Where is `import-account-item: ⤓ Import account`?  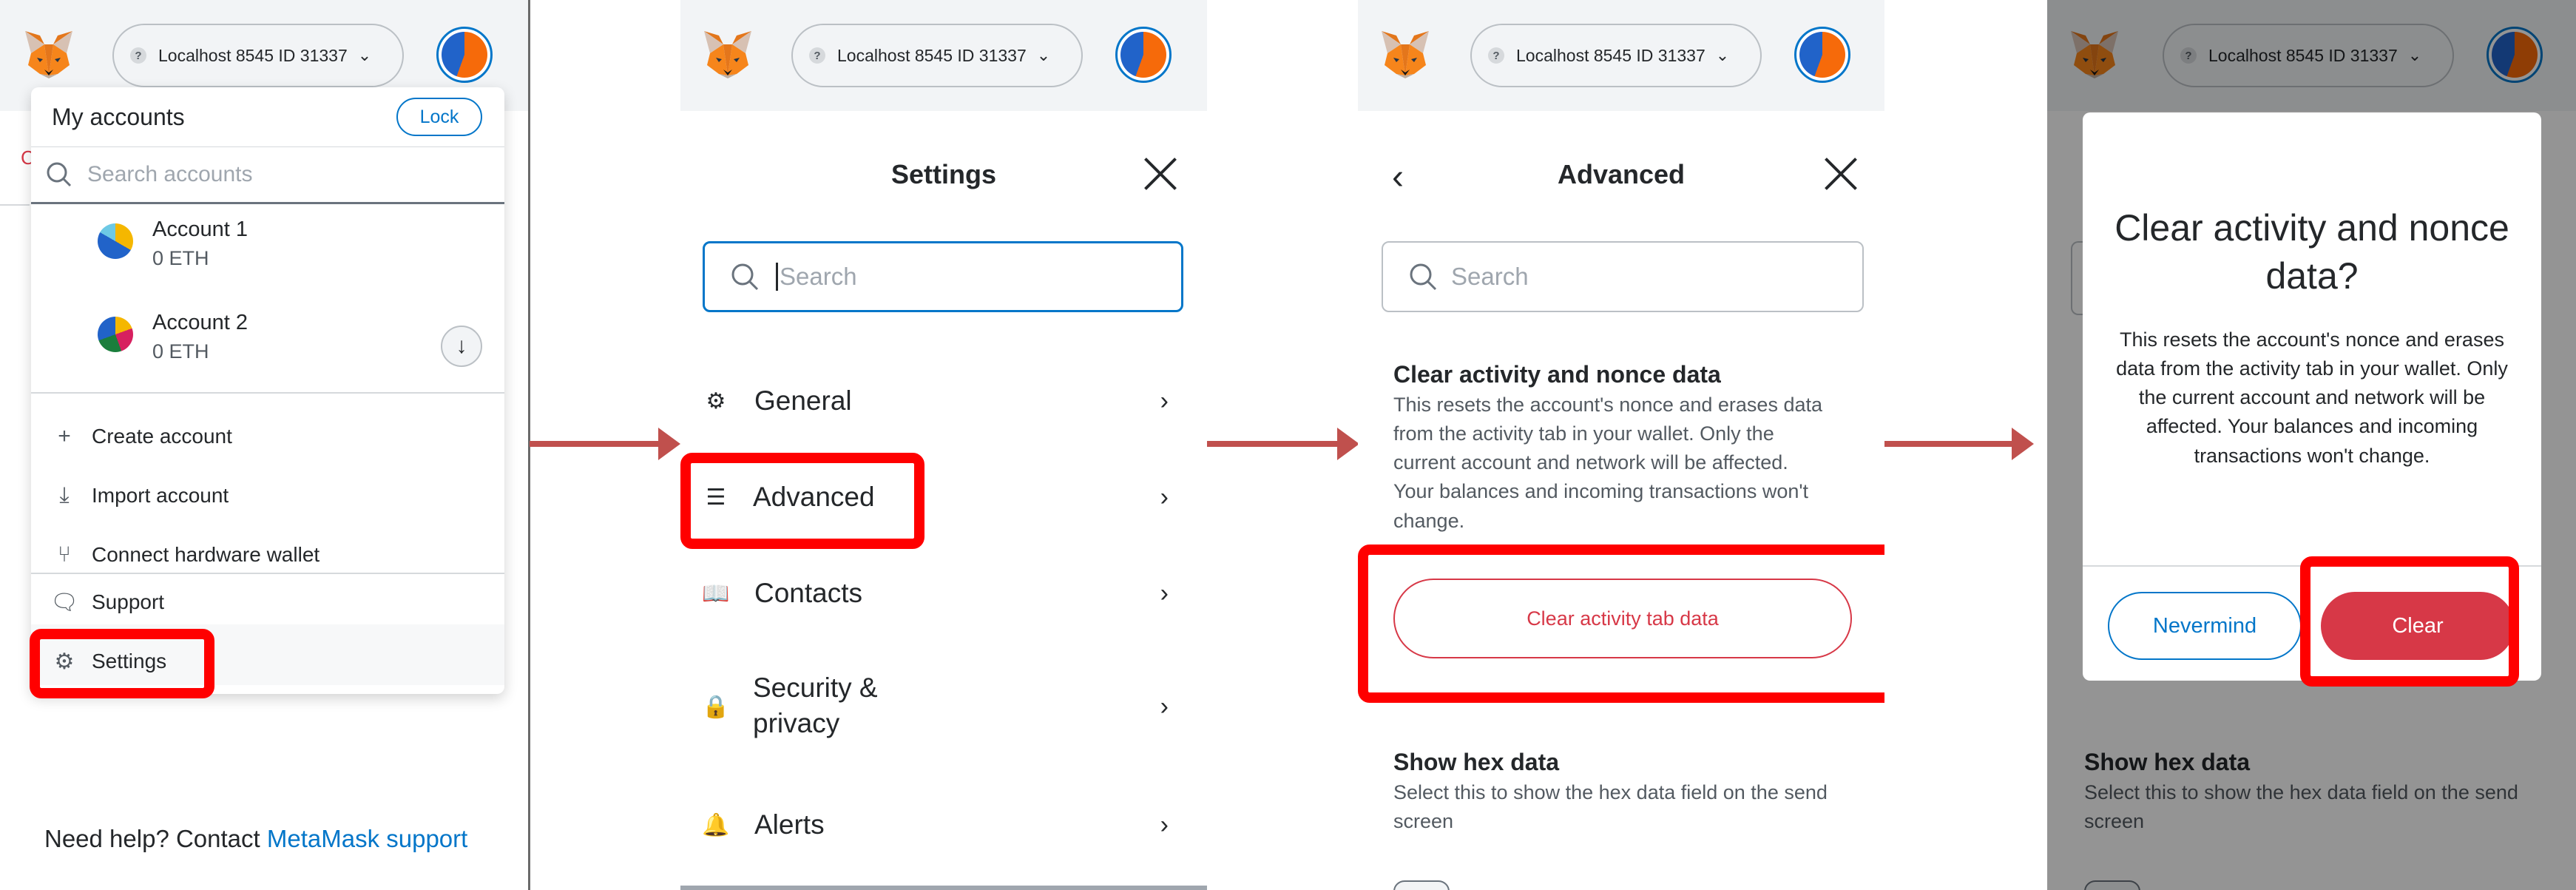 import-account-item: ⤓ Import account is located at coordinates (140, 496).